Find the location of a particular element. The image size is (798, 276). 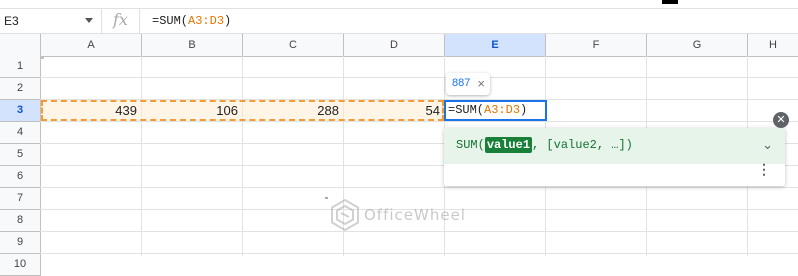

row-header-8: 8 is located at coordinates (20, 221).